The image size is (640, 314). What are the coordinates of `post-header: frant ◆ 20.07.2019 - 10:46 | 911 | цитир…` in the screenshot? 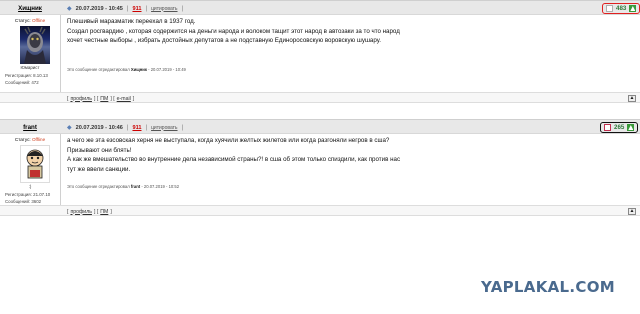 It's located at (320, 126).